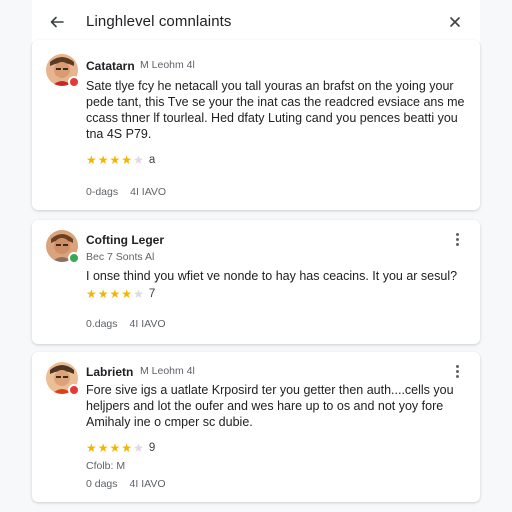 The width and height of the screenshot is (512, 512). I want to click on rating-value: a, so click(152, 160).